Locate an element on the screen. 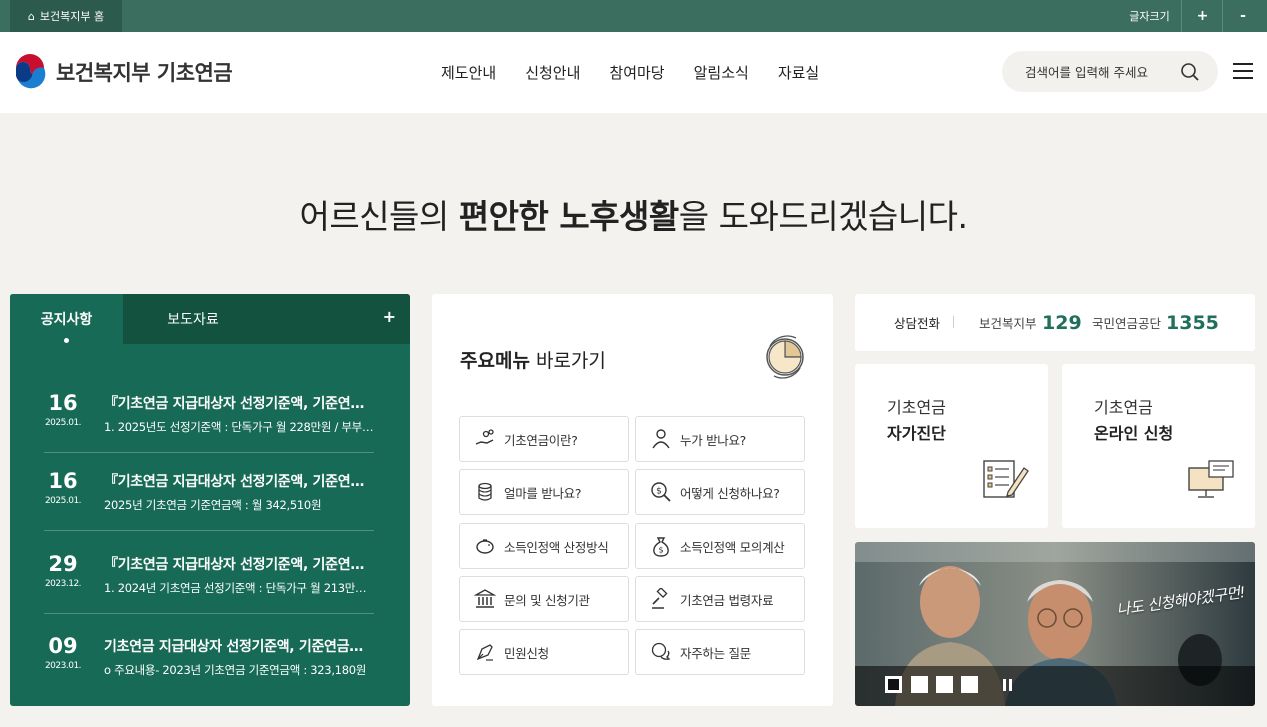  person-icon is located at coordinates (661, 439).